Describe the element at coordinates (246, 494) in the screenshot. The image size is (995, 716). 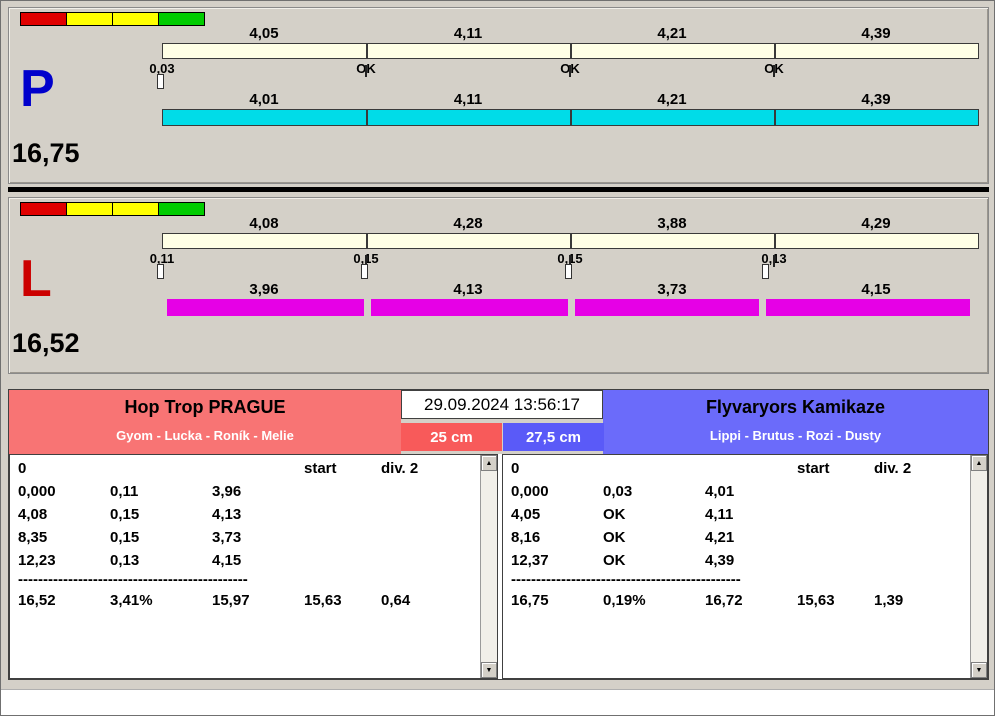
I see `table-row: 0,000 0,11 3,96` at that location.